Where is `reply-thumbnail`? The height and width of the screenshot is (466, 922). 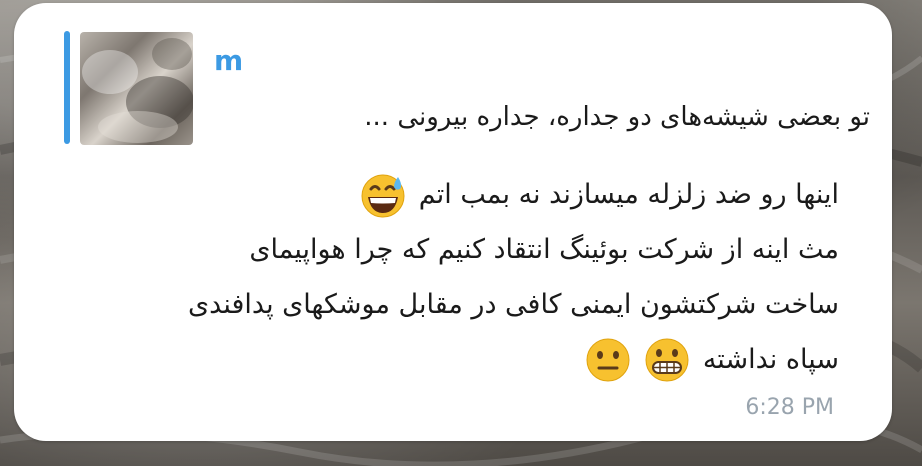
reply-thumbnail is located at coordinates (136, 88).